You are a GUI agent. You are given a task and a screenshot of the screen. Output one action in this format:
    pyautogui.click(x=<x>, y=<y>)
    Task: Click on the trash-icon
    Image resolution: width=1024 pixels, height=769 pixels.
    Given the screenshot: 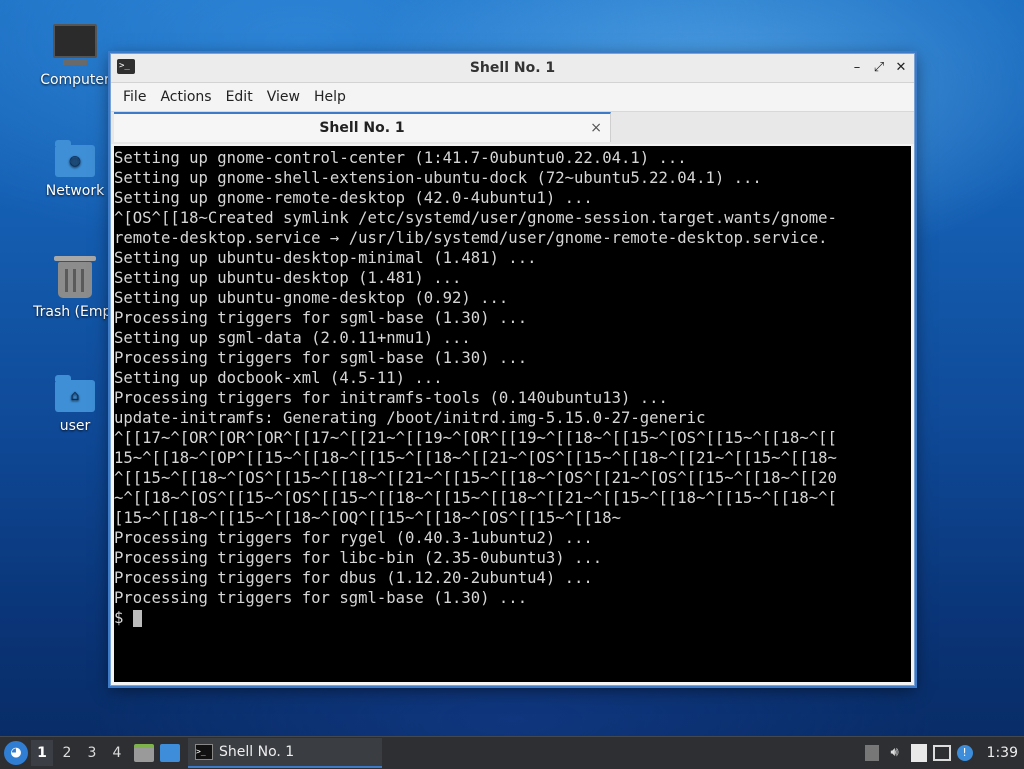 What is the action you would take?
    pyautogui.click(x=75, y=277)
    